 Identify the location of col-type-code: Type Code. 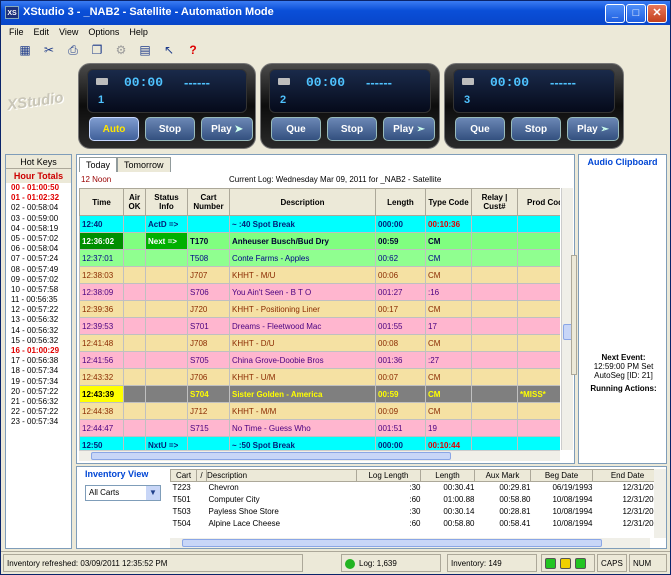
(448, 202).